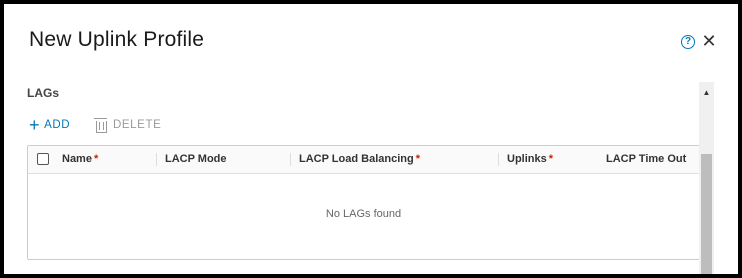 The height and width of the screenshot is (278, 742). I want to click on column-header-lacp-time-out: LACP Time Out, so click(648, 159).